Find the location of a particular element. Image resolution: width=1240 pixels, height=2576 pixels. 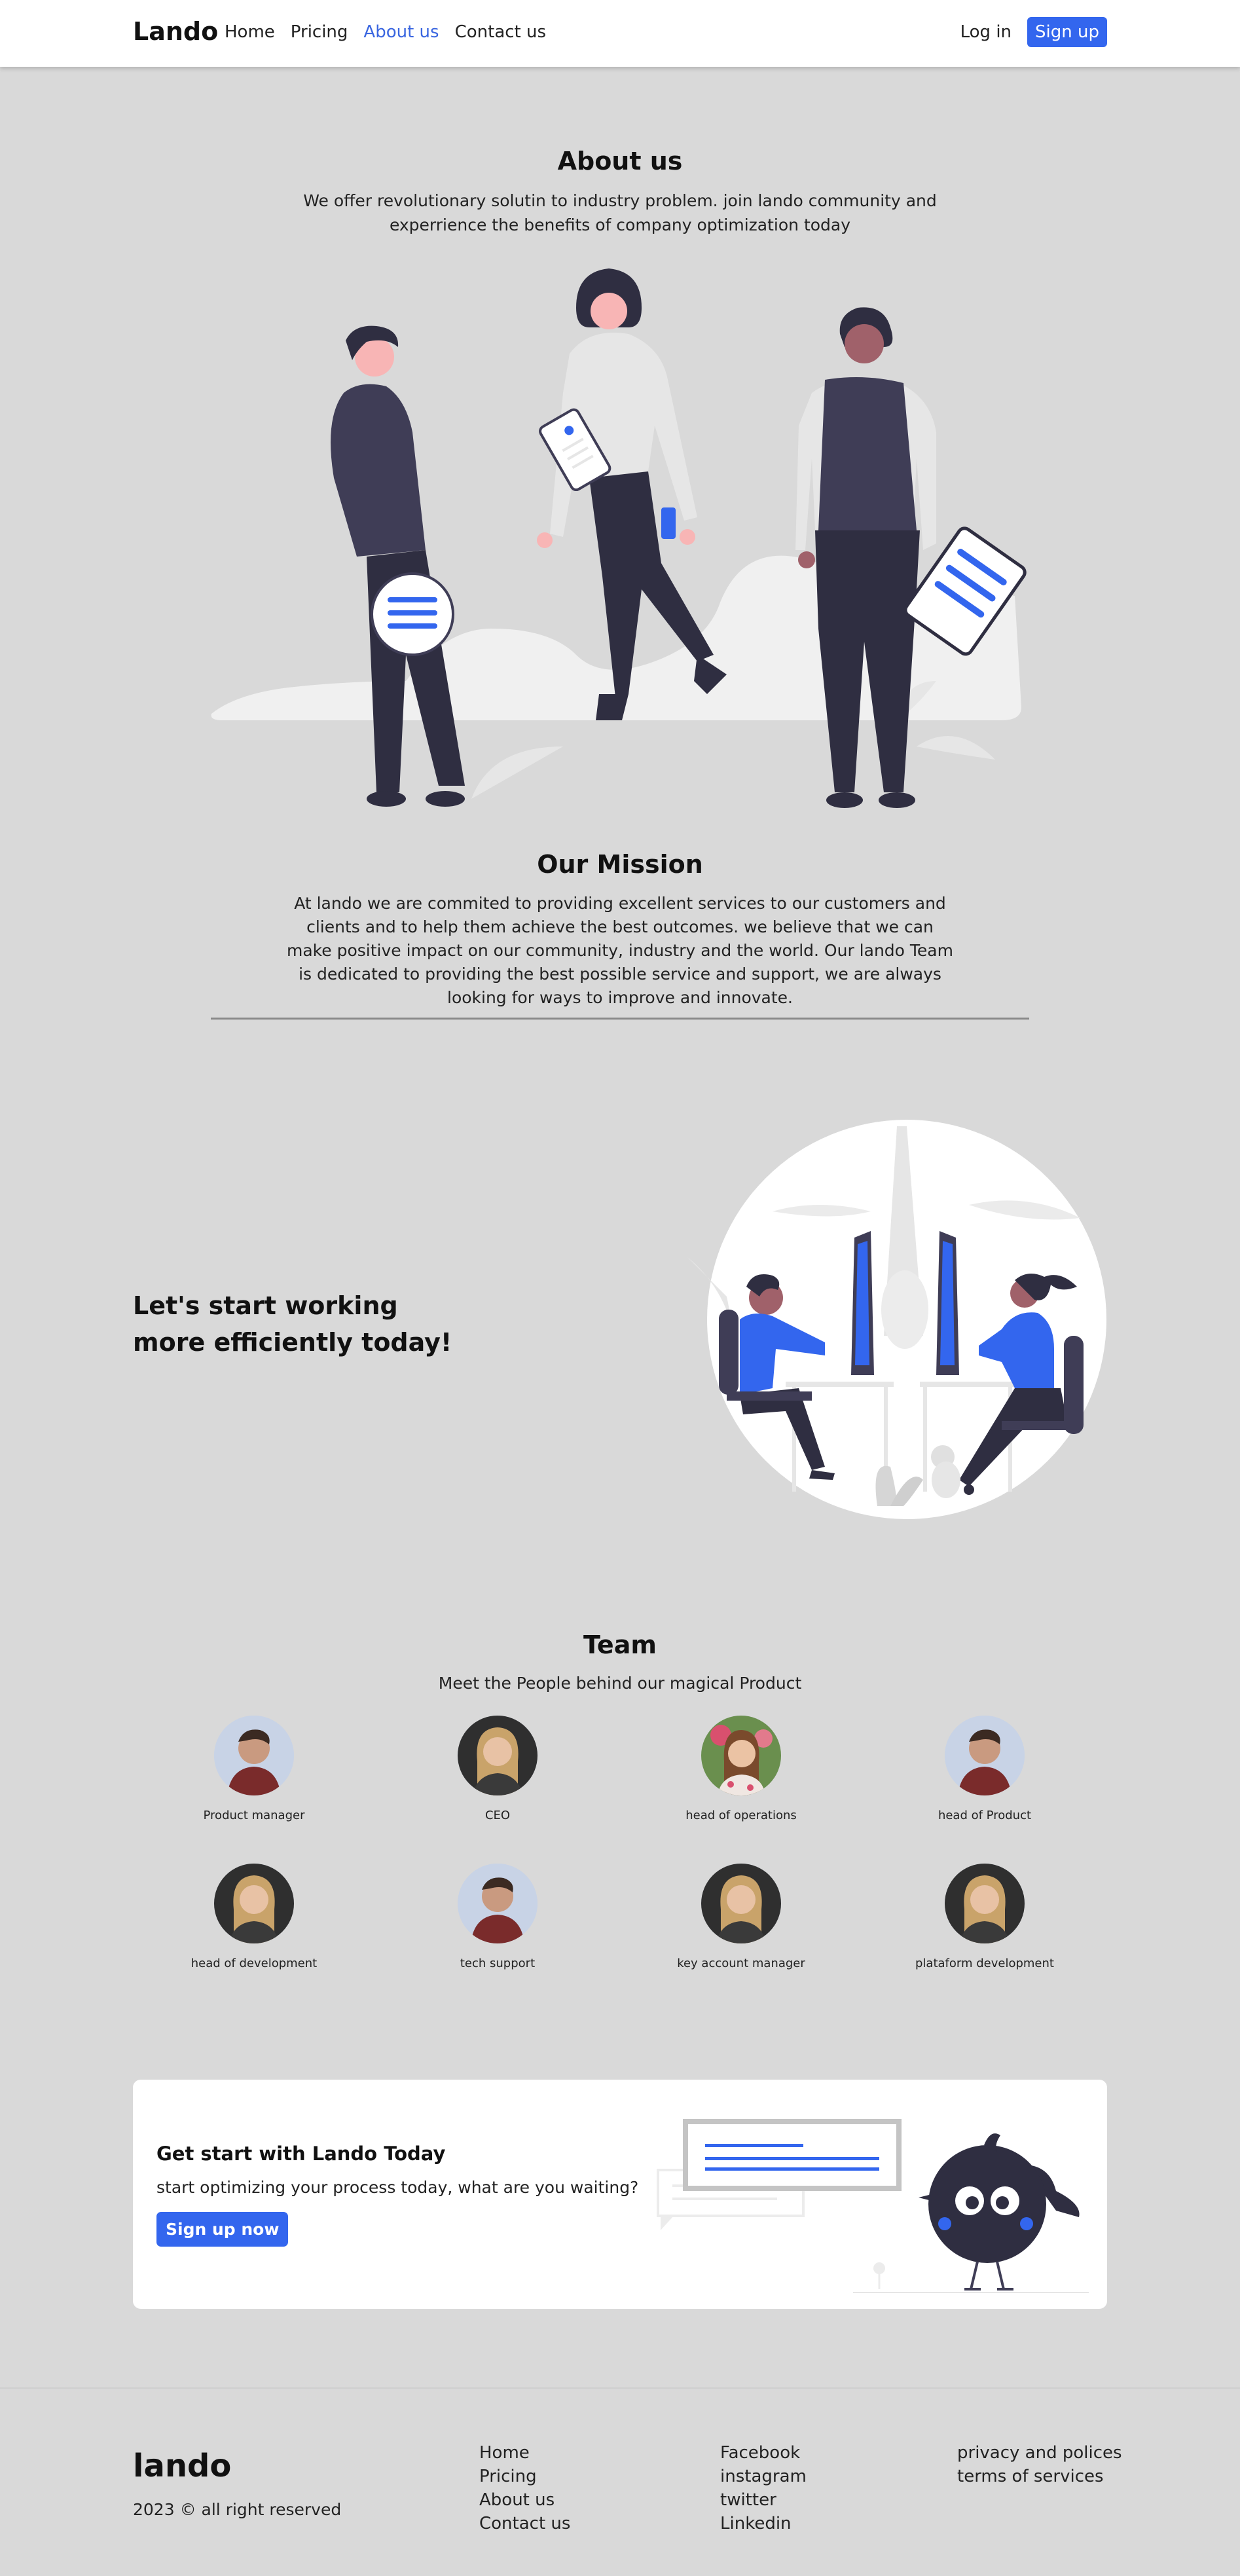

footer-link-instagram: instagram is located at coordinates (763, 2476).